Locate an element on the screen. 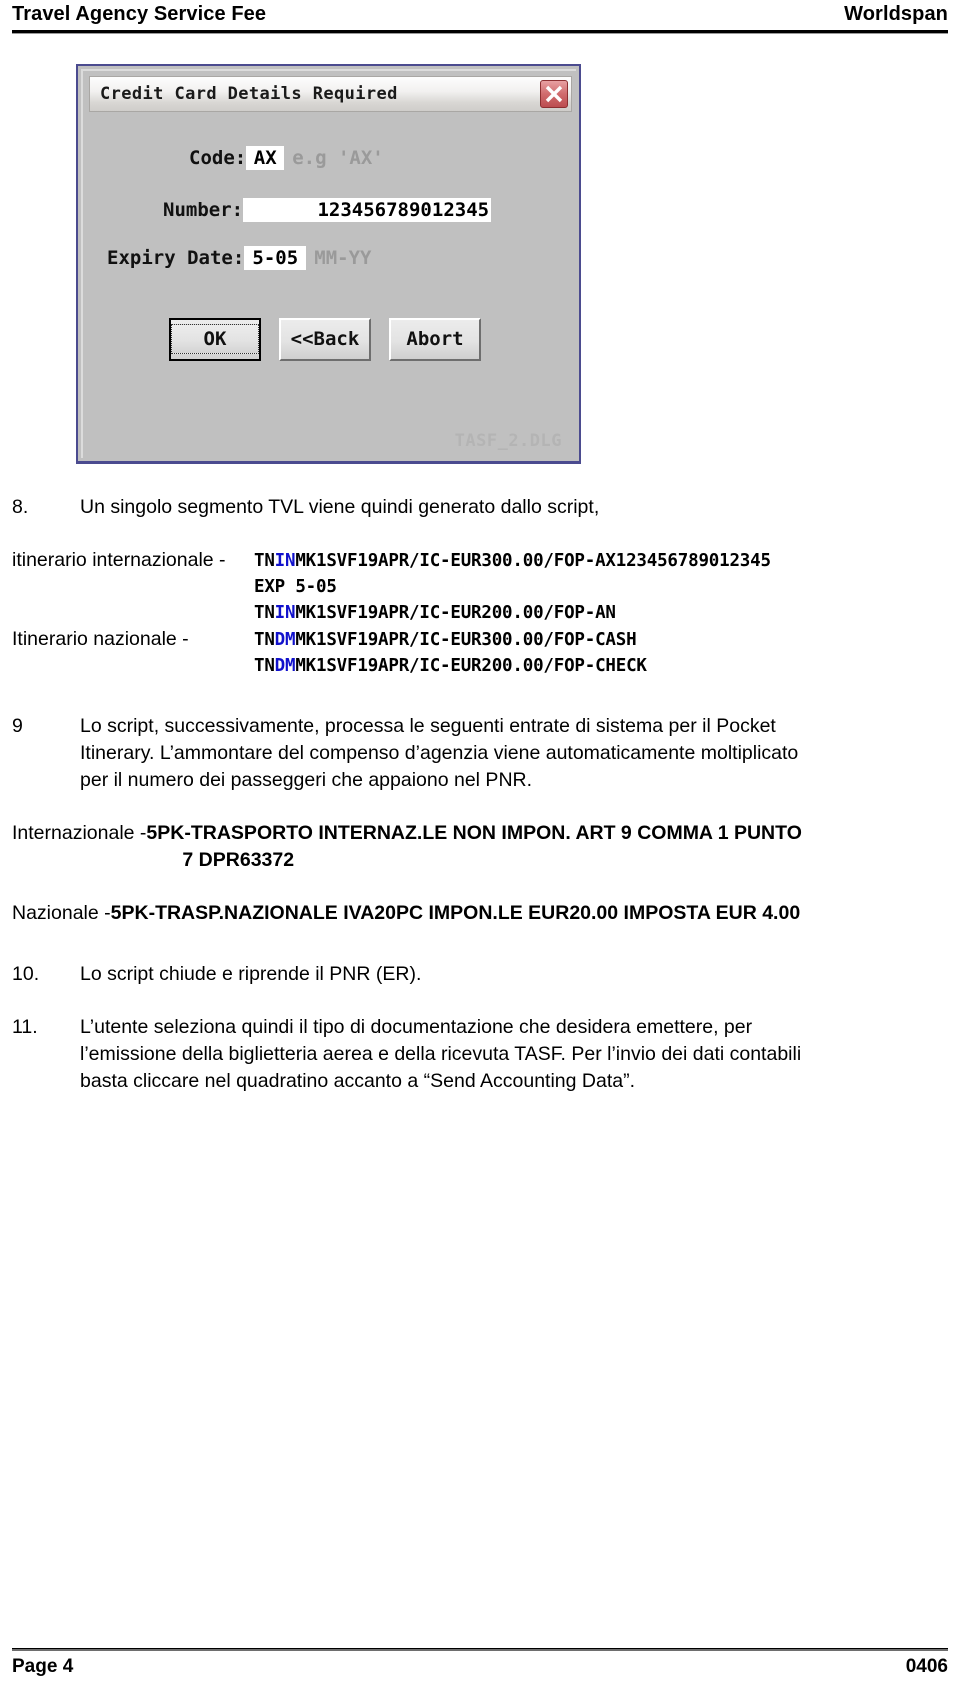 The height and width of the screenshot is (1687, 960). ok-button: OK is located at coordinates (215, 339).